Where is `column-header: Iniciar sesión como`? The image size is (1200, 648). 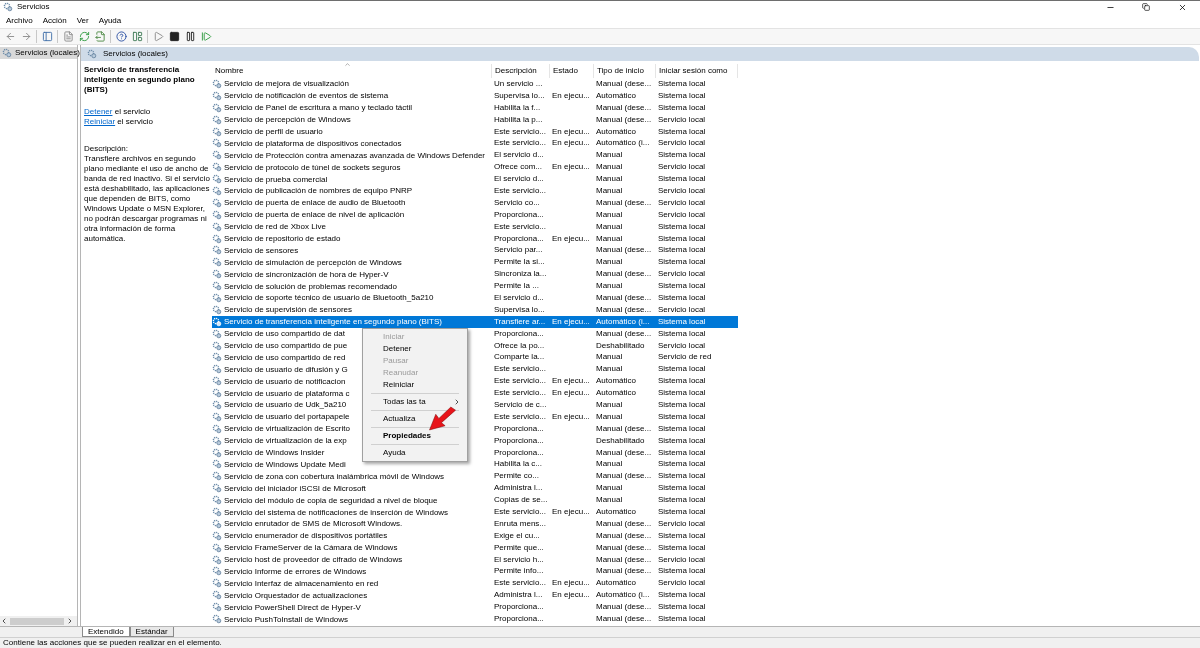
column-header: Iniciar sesión como is located at coordinates (697, 71).